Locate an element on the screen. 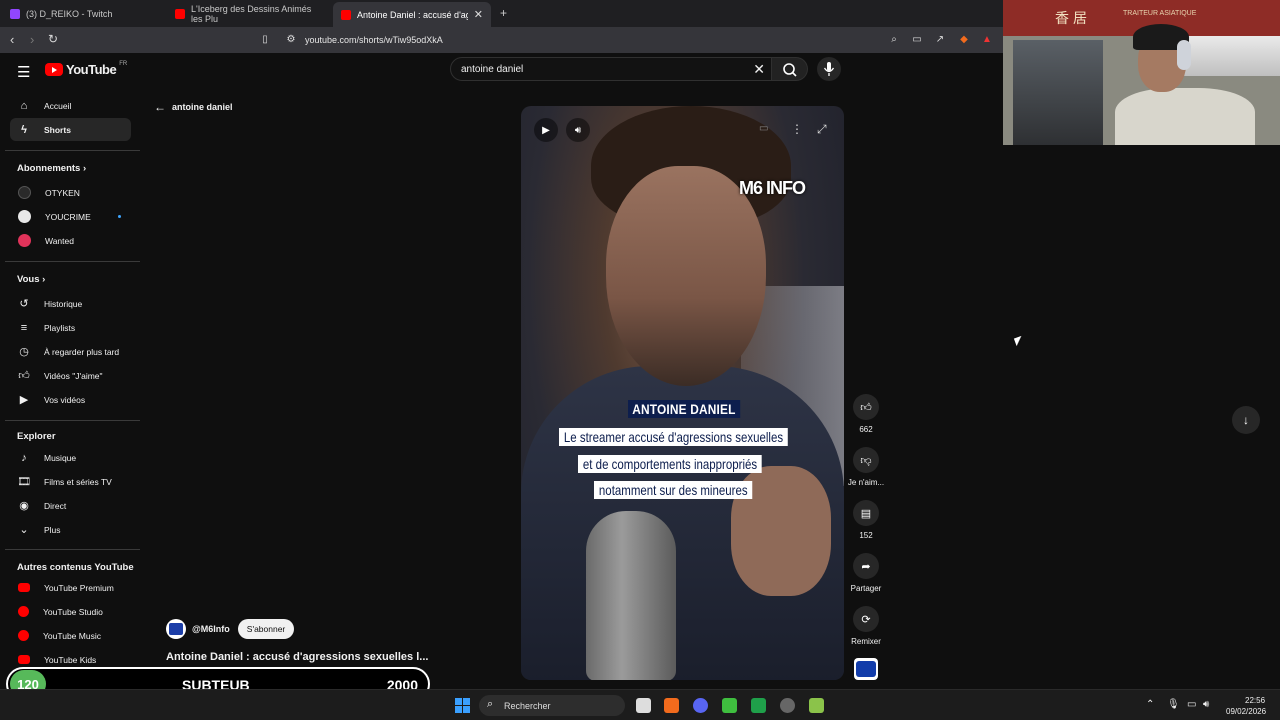 This screenshot has width=1280, height=720. comment-count: 152 is located at coordinates (866, 535).